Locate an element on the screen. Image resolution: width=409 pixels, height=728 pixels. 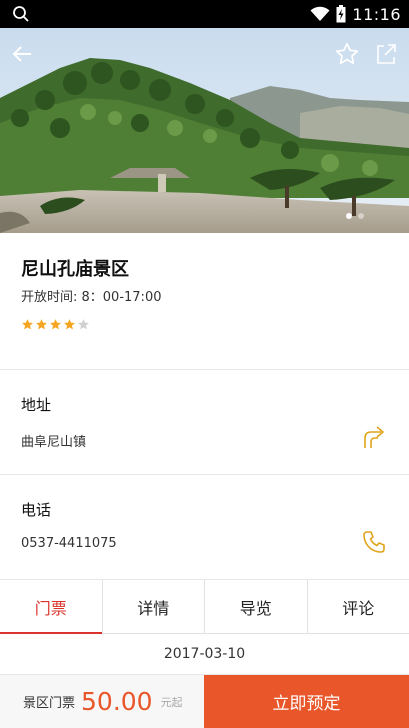
tab-details: 详情 is located at coordinates (154, 606).